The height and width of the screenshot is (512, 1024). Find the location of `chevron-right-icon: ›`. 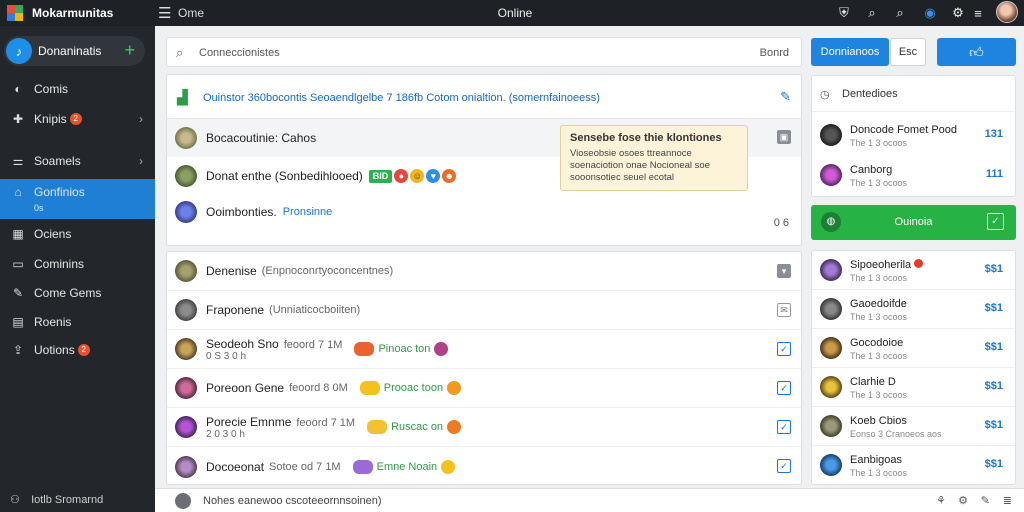

chevron-right-icon: › is located at coordinates (141, 161).